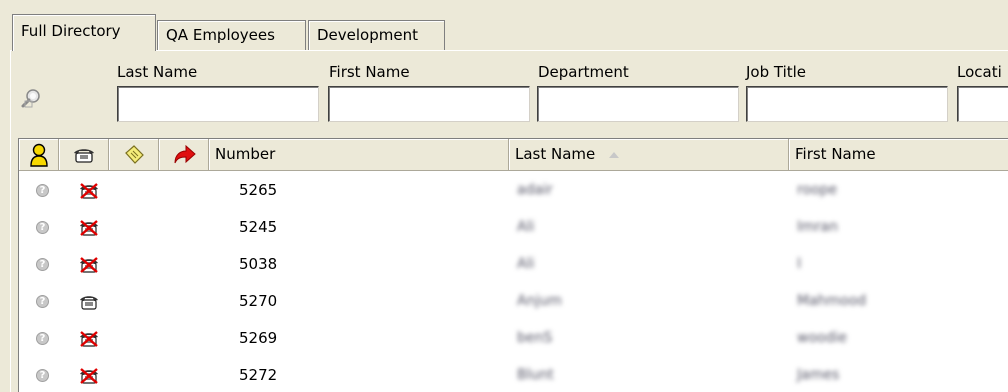 Image resolution: width=1008 pixels, height=392 pixels. I want to click on first-name-filter-input, so click(429, 104).